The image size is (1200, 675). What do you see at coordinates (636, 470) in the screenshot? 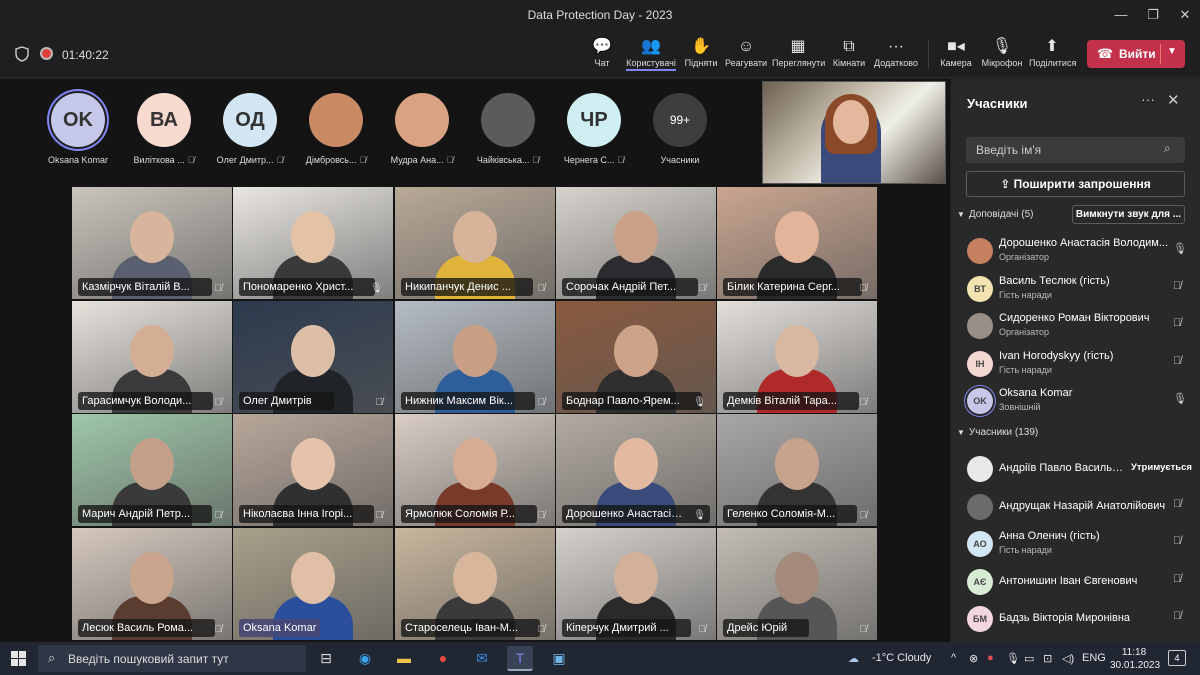
I see `video-tile: Дорошенко Анастасія ... 🎙` at bounding box center [636, 470].